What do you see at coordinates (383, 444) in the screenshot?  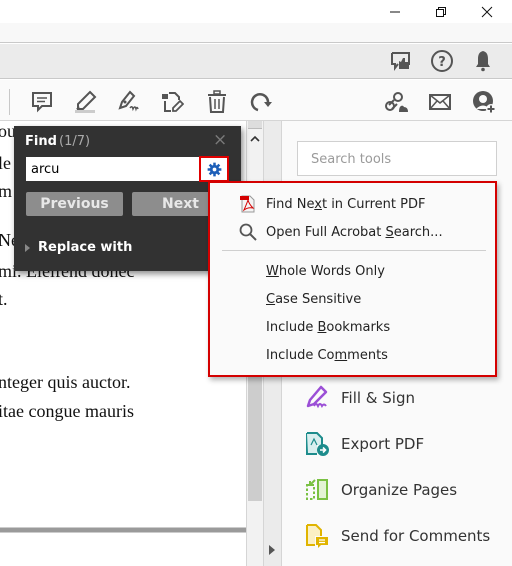 I see `tool-label: Export PDF` at bounding box center [383, 444].